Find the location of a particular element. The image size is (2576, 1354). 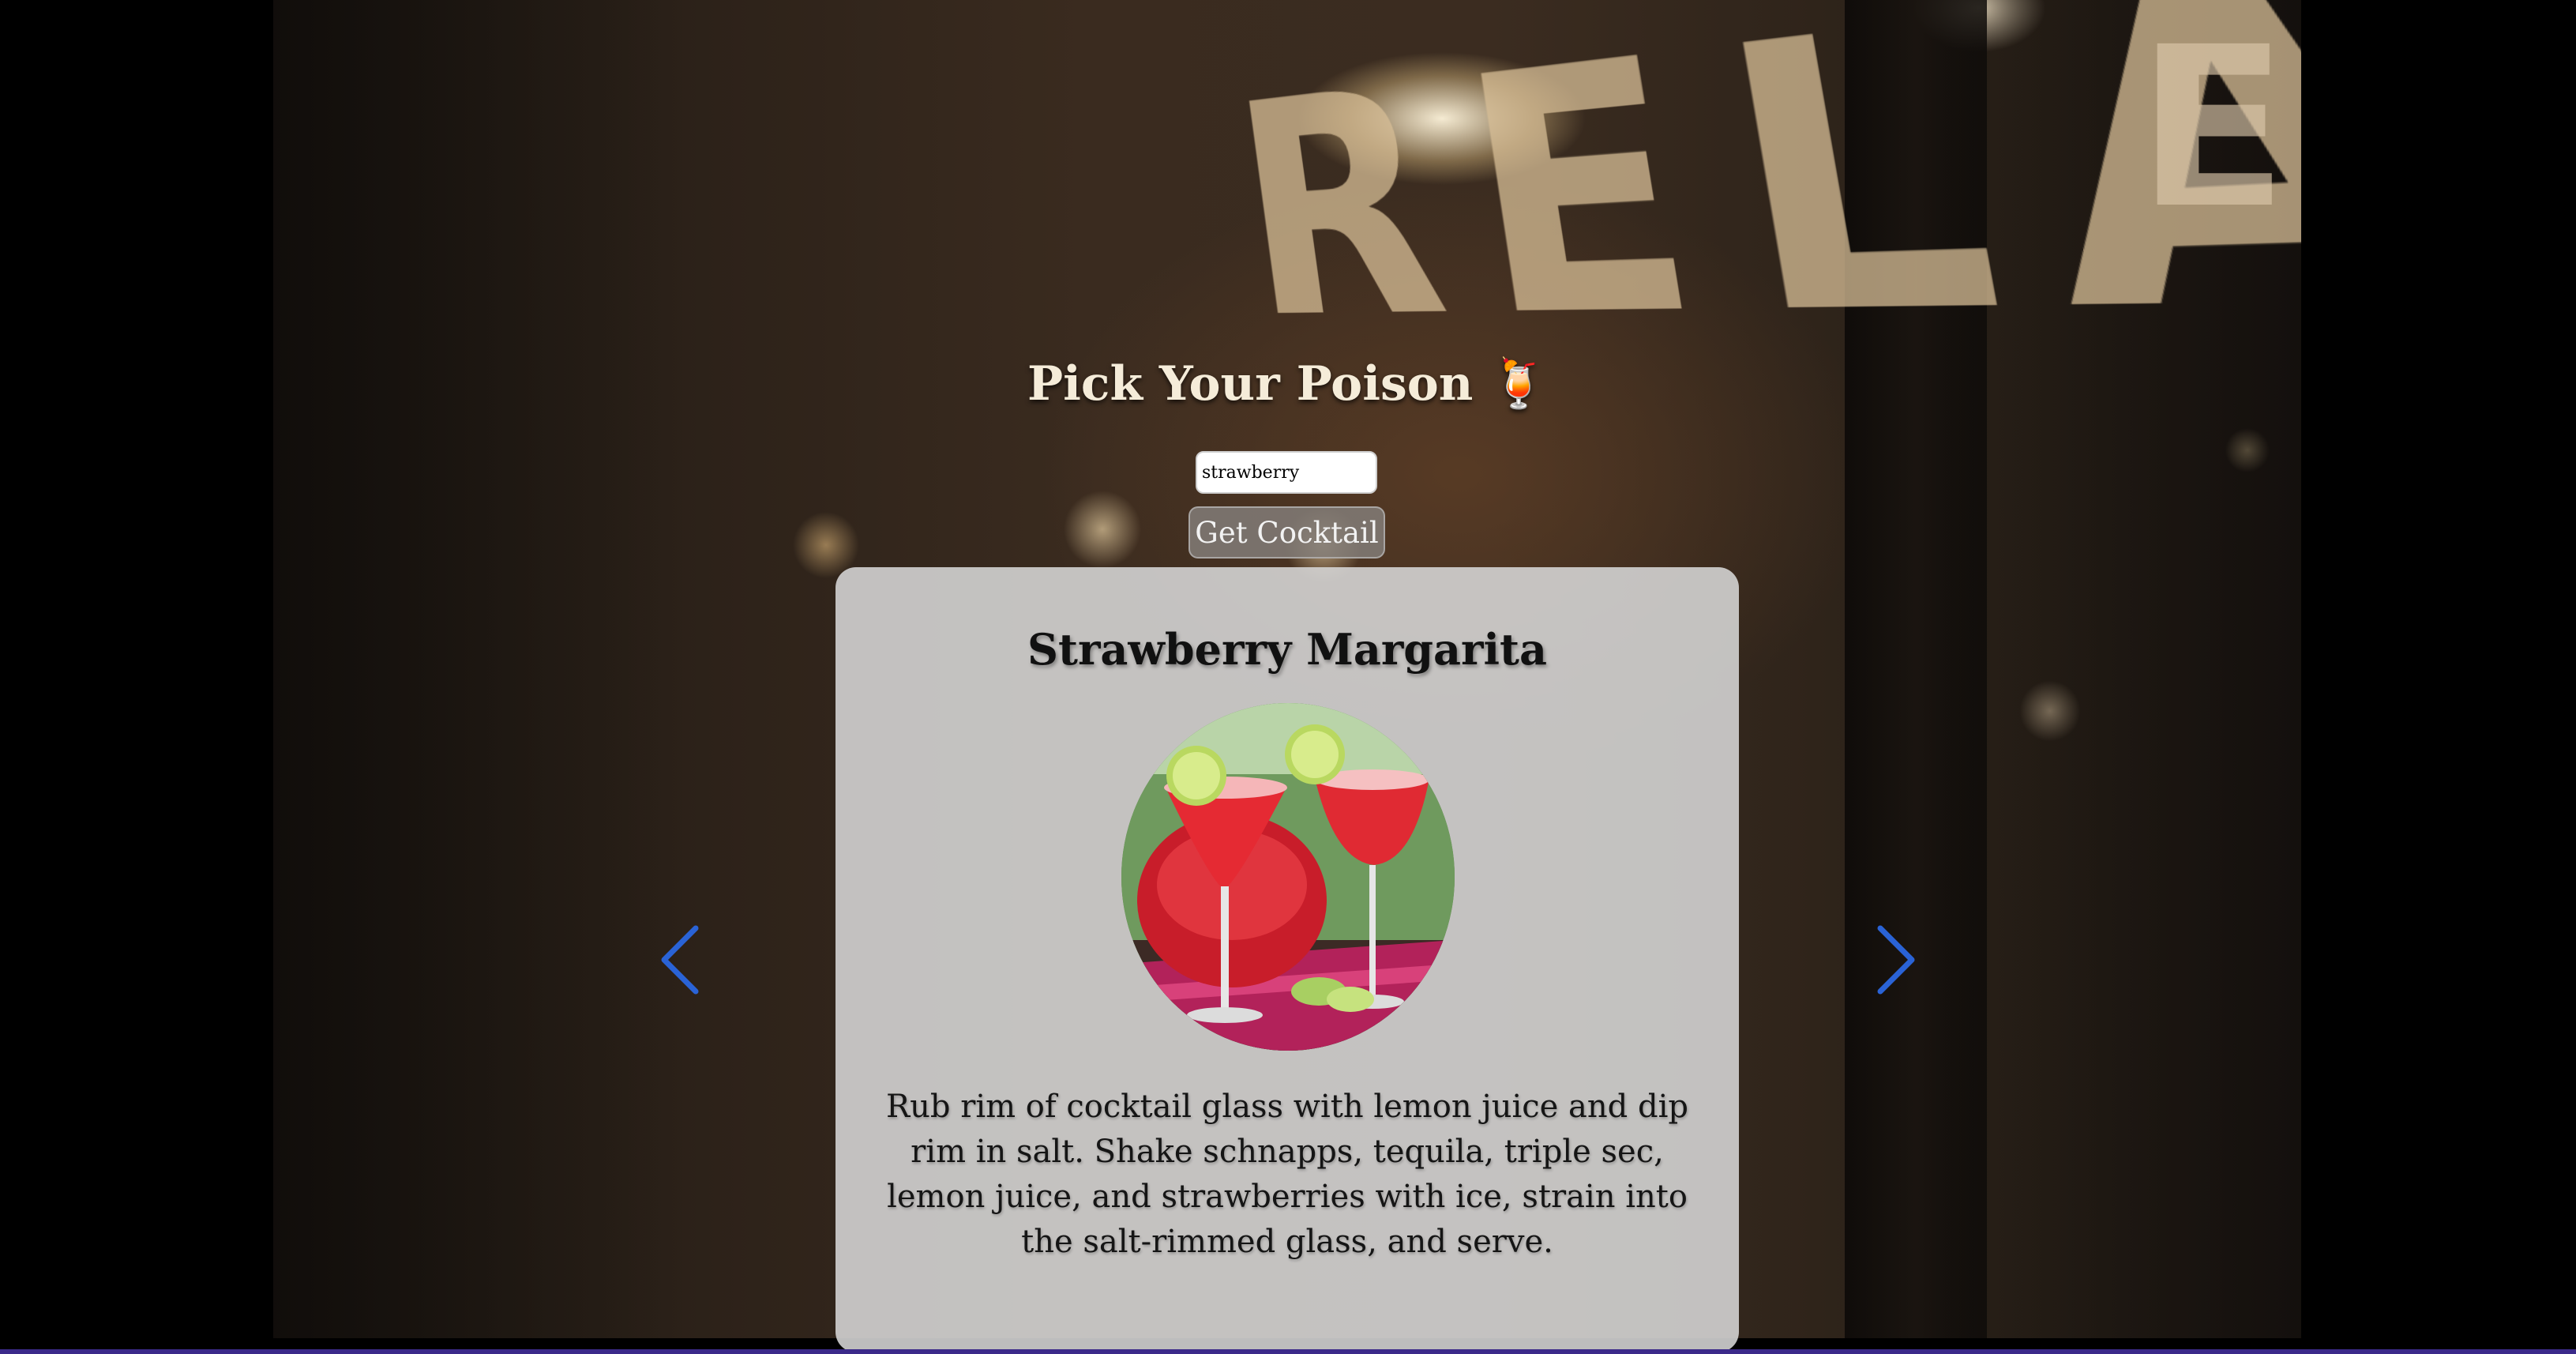

chevron-left-icon is located at coordinates (680, 959).